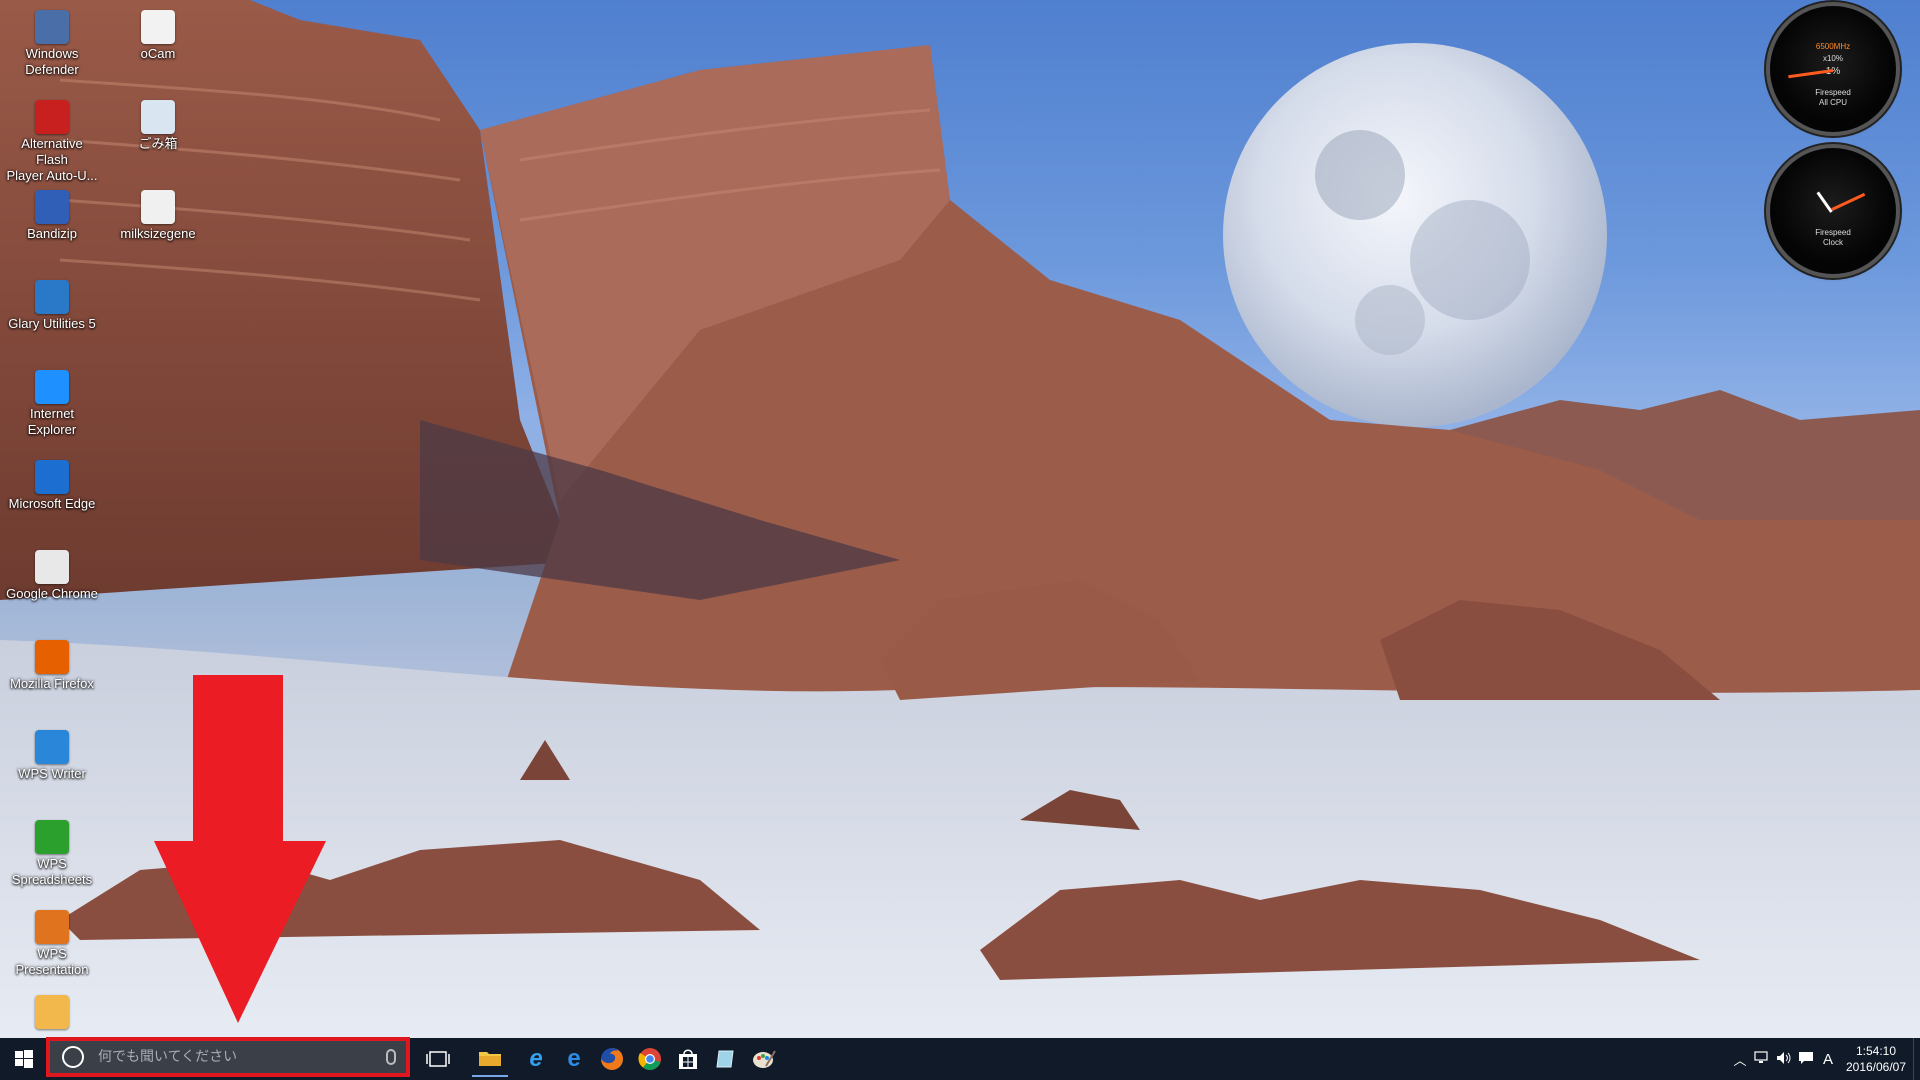 This screenshot has width=1920, height=1080. I want to click on desktop-shortcut-label: WPS Spreadsheets, so click(52, 871).